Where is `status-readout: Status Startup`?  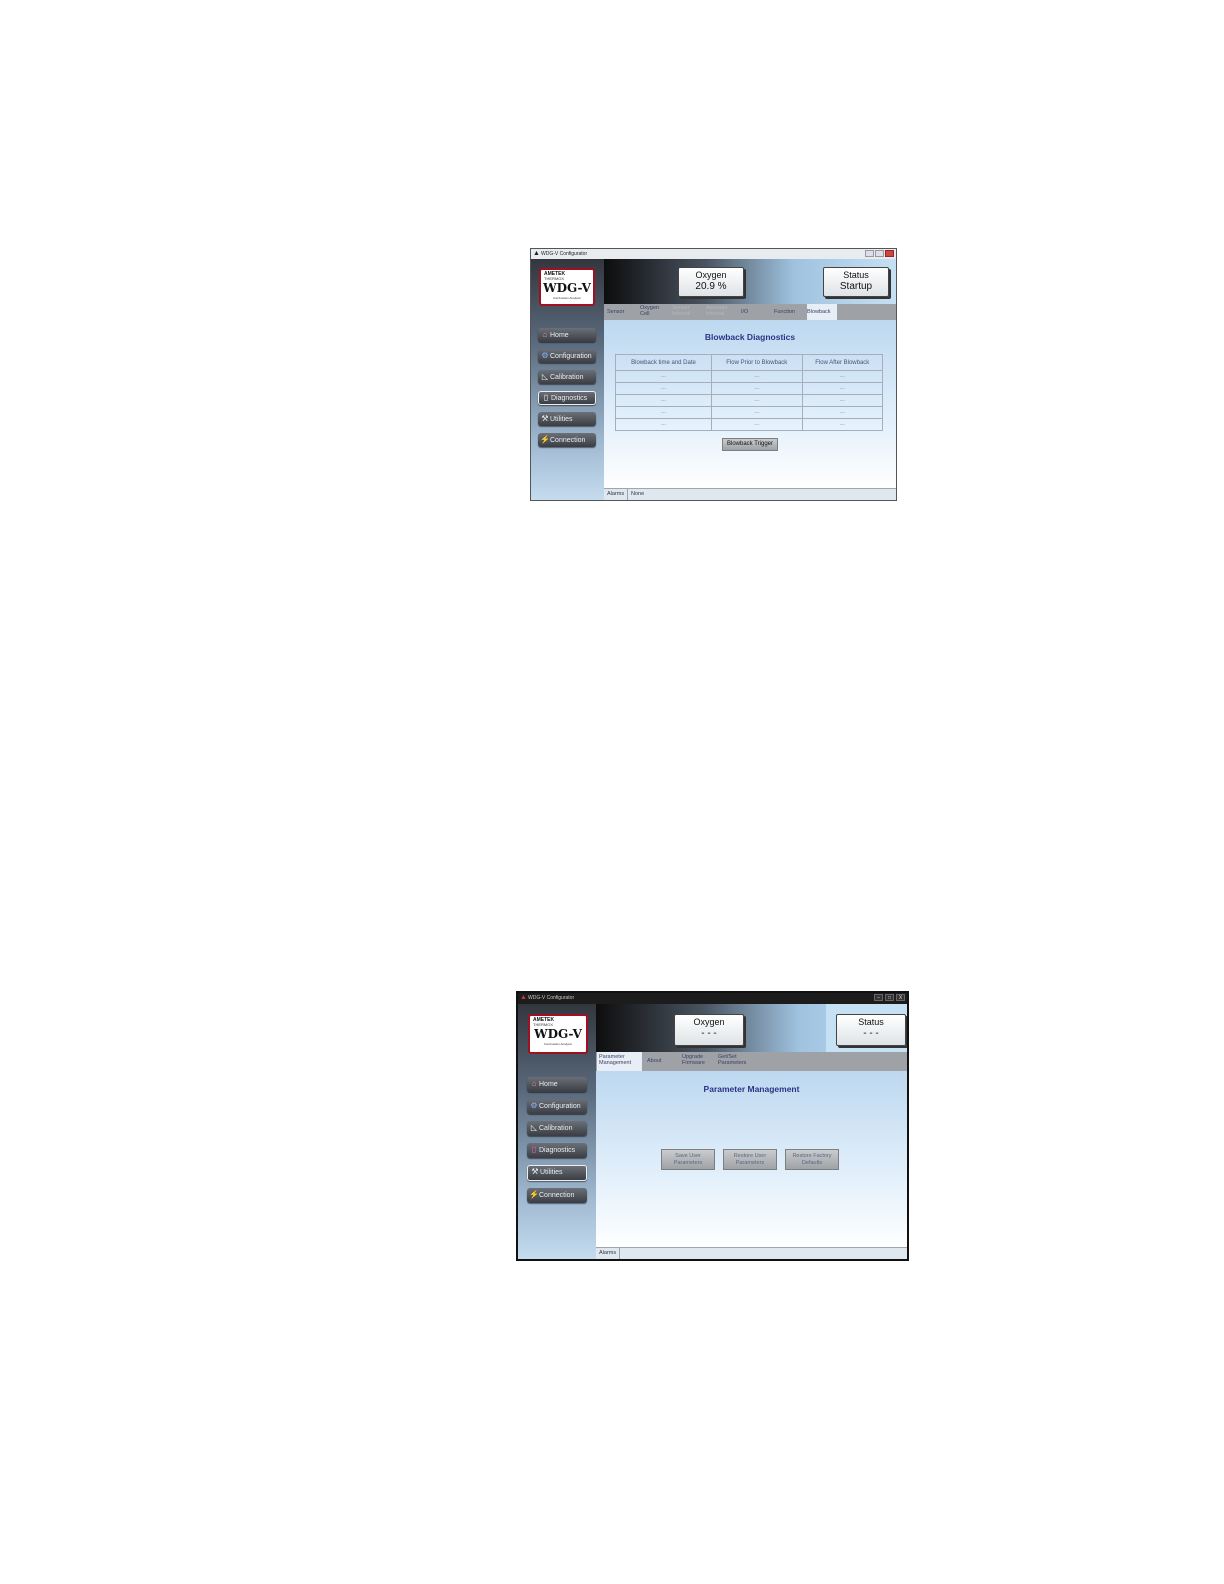 status-readout: Status Startup is located at coordinates (856, 282).